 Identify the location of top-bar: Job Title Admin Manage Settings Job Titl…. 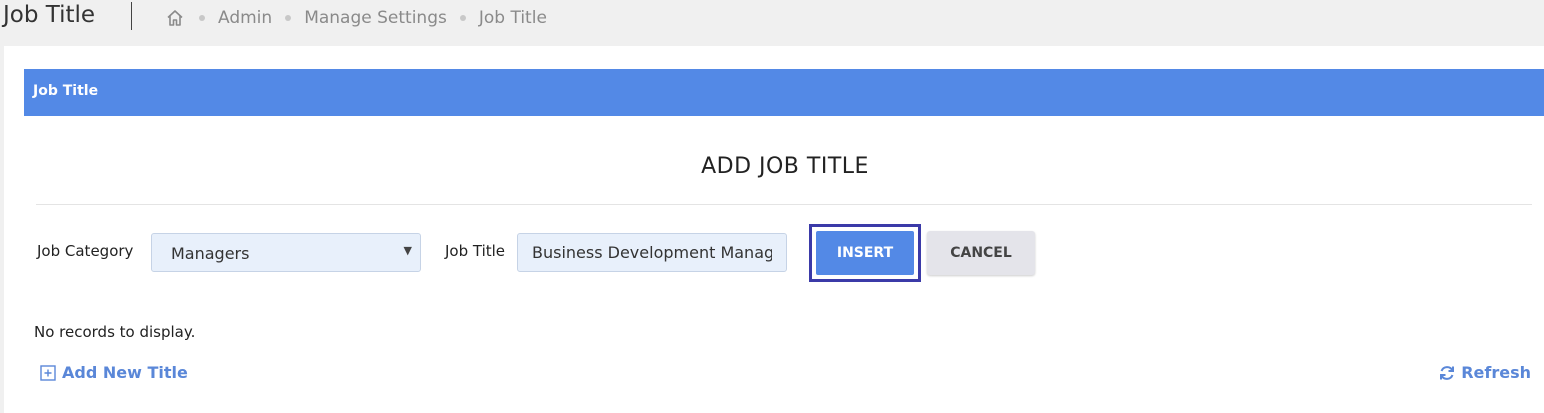
(772, 23).